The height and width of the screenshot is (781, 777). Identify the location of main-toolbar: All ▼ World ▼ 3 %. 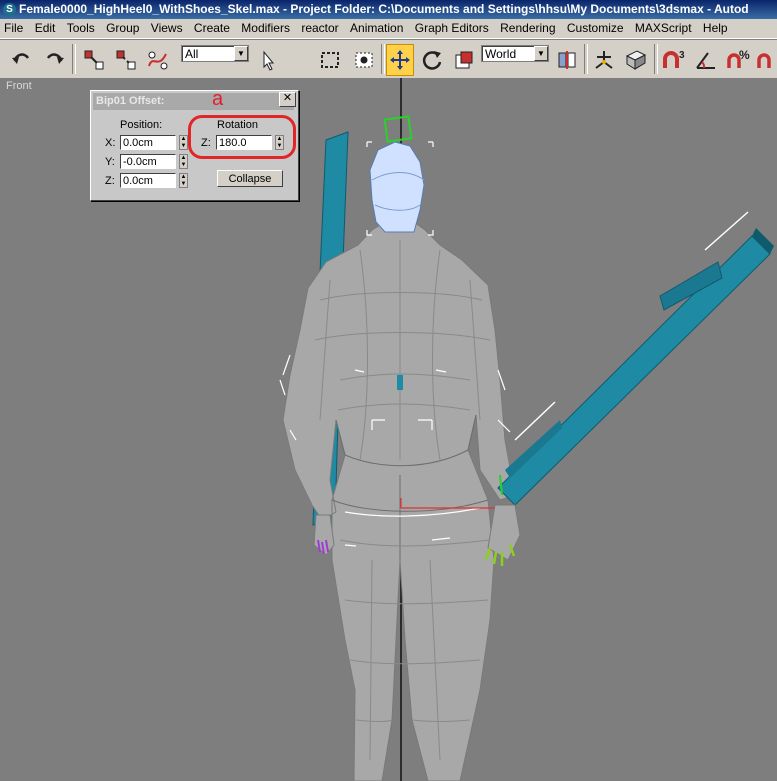
(388, 59).